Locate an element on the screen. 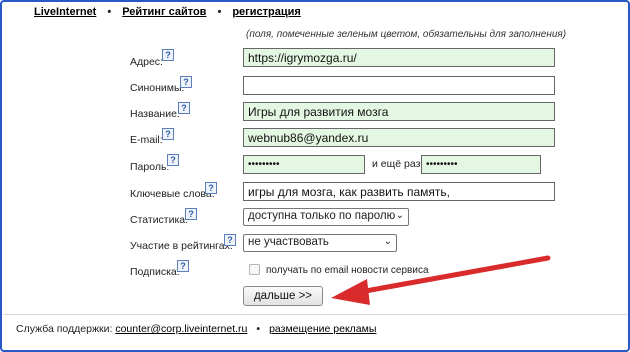 The image size is (630, 352). footer-divider is located at coordinates (315, 314).